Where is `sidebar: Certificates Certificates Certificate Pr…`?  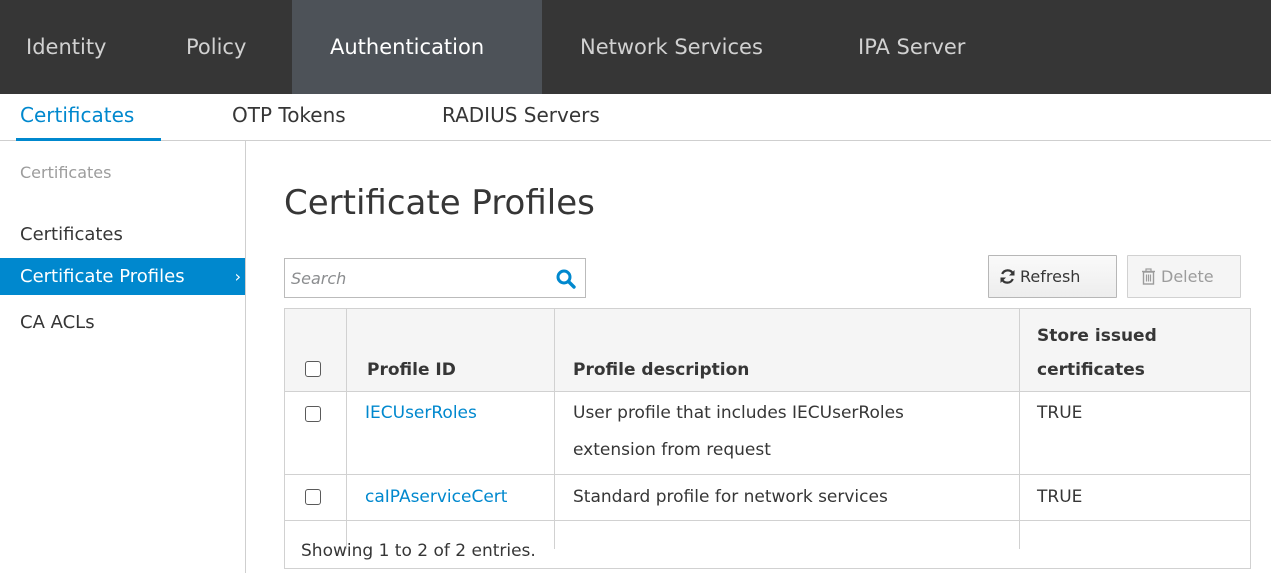
sidebar: Certificates Certificates Certificate Pr… is located at coordinates (123, 357).